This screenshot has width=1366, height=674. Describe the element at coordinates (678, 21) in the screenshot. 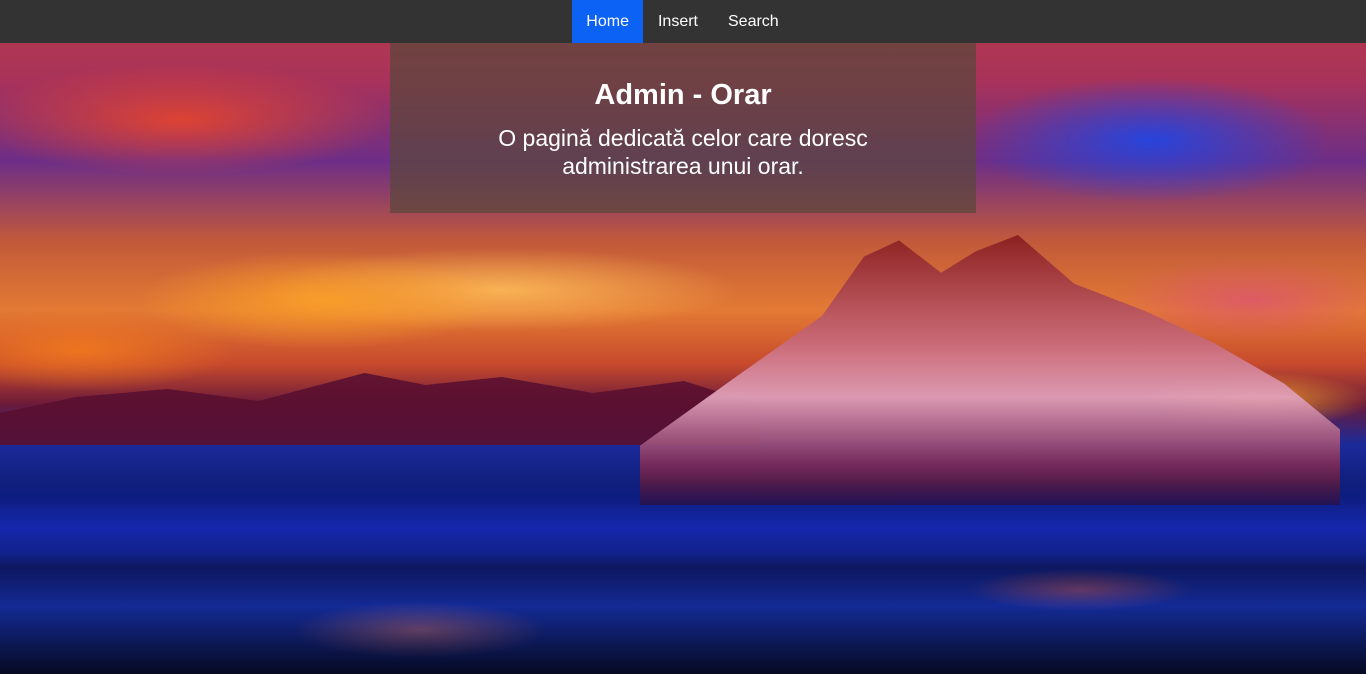

I see `nav-insert-link: Insert` at that location.